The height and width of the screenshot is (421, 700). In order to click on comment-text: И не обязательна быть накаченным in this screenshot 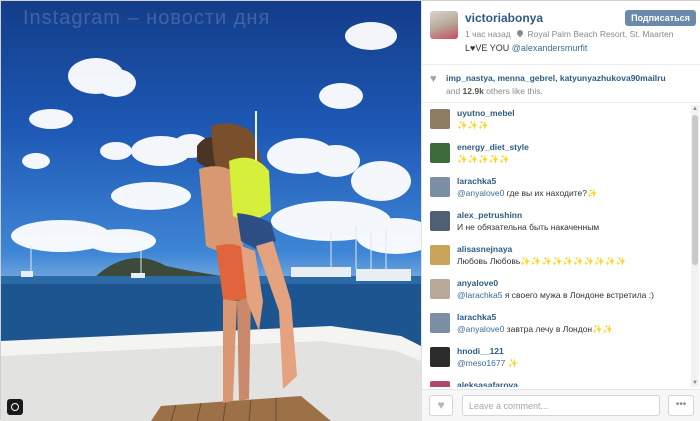, I will do `click(528, 227)`.